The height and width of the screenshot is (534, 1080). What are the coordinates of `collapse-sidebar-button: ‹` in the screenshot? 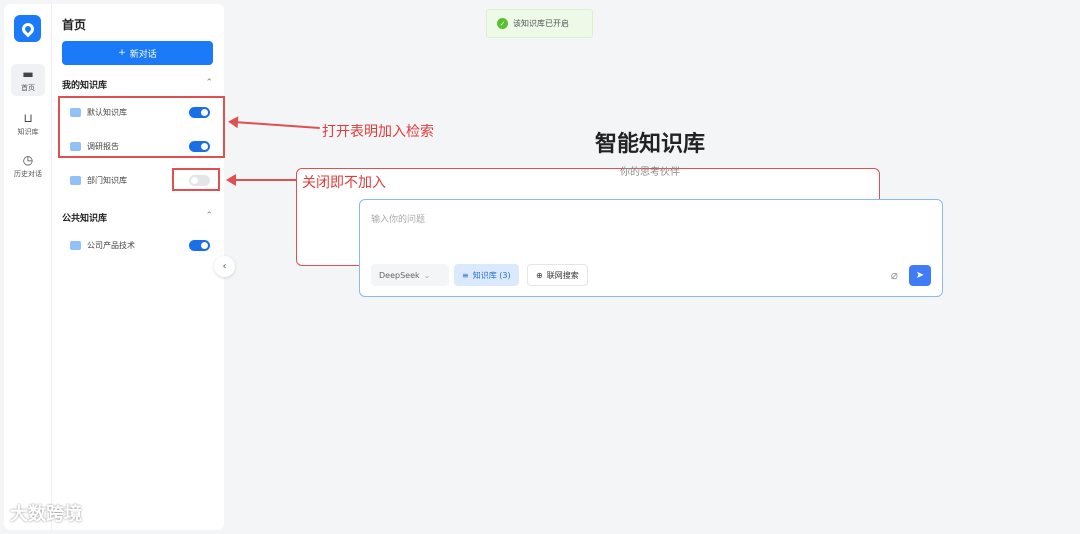 It's located at (224, 266).